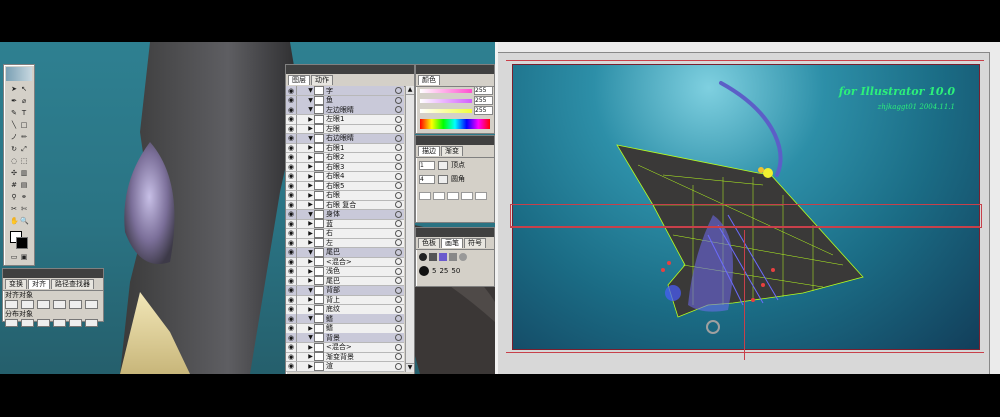 Image resolution: width=1000 pixels, height=417 pixels. Describe the element at coordinates (424, 271) in the screenshot. I see `brush-dot-icon` at that location.